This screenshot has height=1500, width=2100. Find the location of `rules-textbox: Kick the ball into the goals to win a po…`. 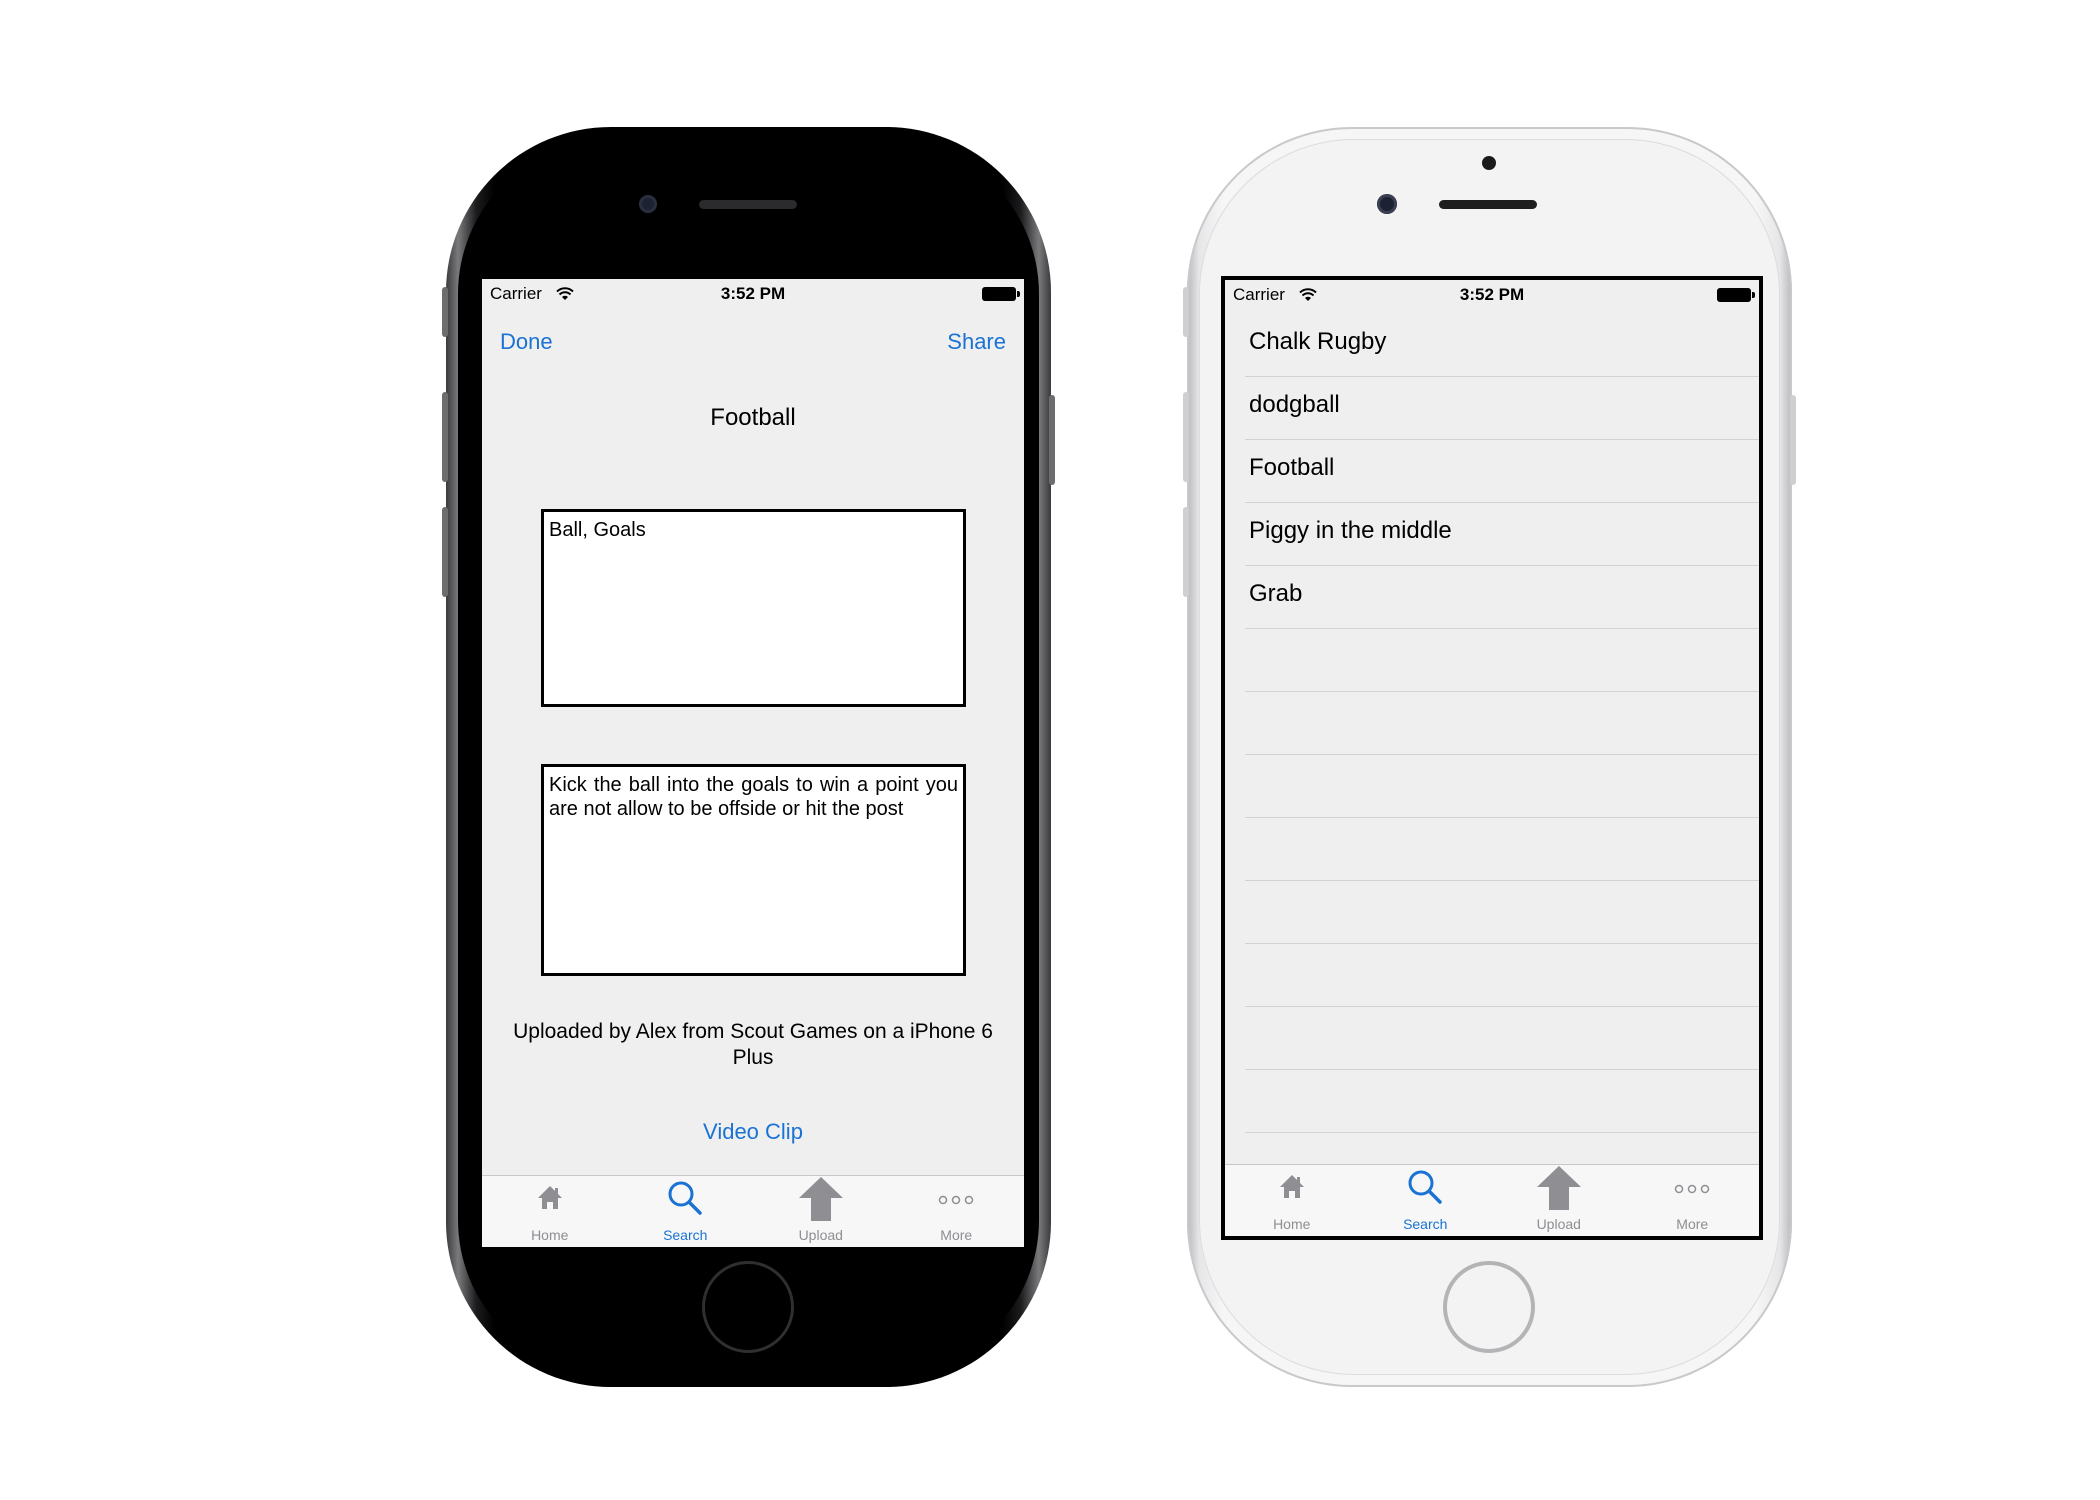

rules-textbox: Kick the ball into the goals to win a po… is located at coordinates (753, 870).